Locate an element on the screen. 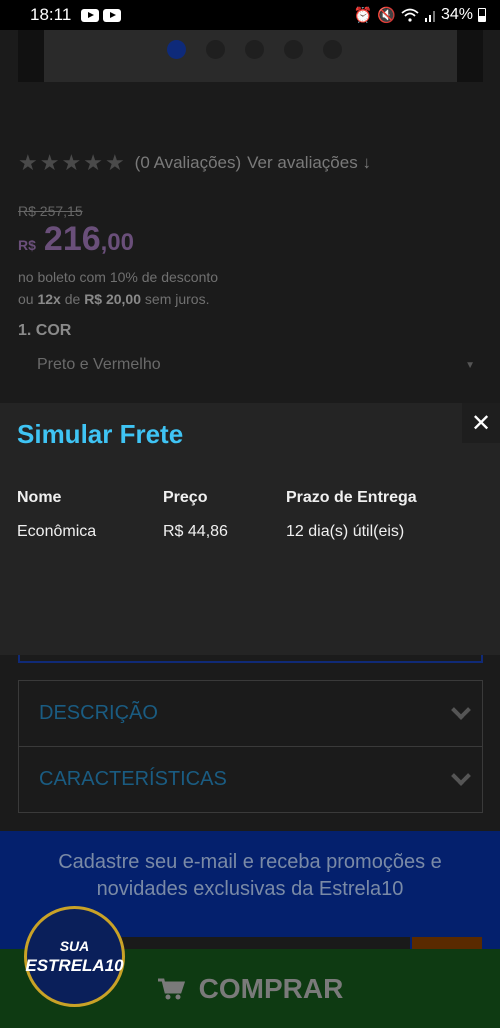  product-accordion: DESCRIÇÃO CARACTERÍSTICAS is located at coordinates (250, 746).